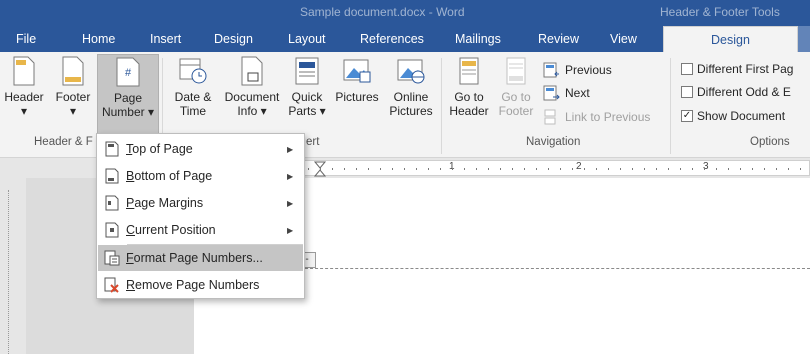 This screenshot has height=354, width=810. Describe the element at coordinates (24, 87) in the screenshot. I see `header-button: Header ▾` at that location.